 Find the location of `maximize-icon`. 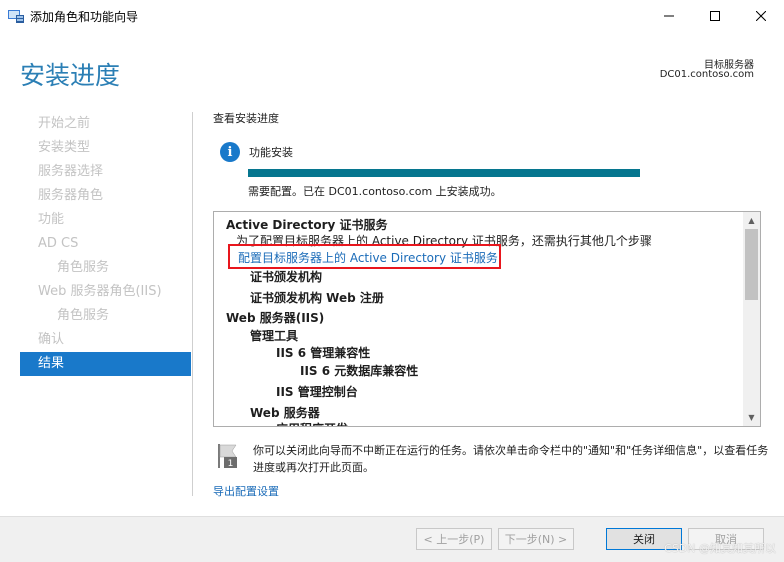

maximize-icon is located at coordinates (715, 16).